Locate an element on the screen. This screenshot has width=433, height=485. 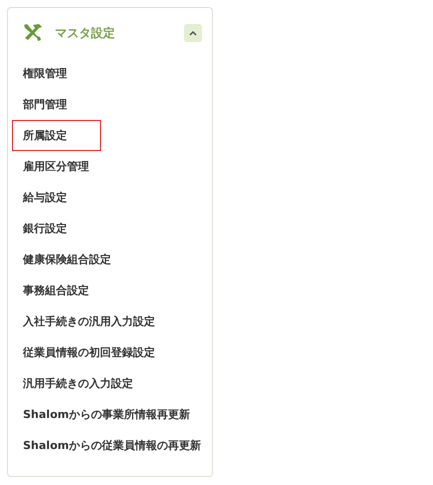
tools-icon is located at coordinates (32, 33).